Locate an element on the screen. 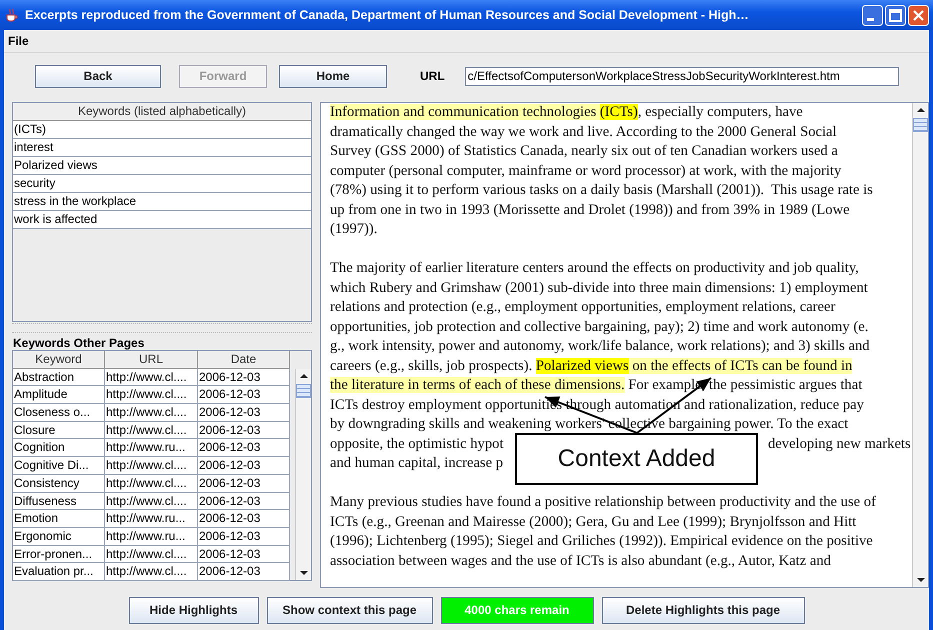 The image size is (933, 630). text-span: g., work intensity, power and autonomy, work/life balance, work relations); and 3) skills and is located at coordinates (600, 346).